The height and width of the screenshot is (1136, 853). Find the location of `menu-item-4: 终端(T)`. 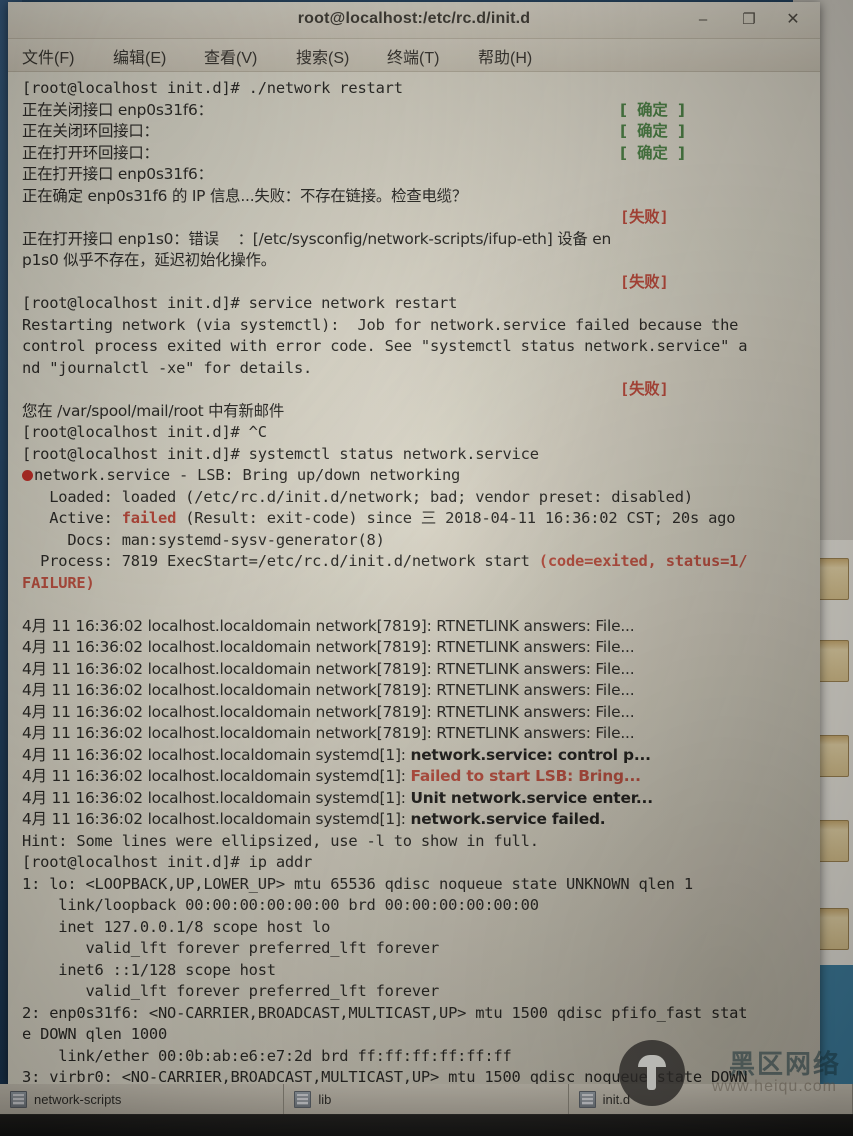

menu-item-4: 终端(T) is located at coordinates (413, 56).